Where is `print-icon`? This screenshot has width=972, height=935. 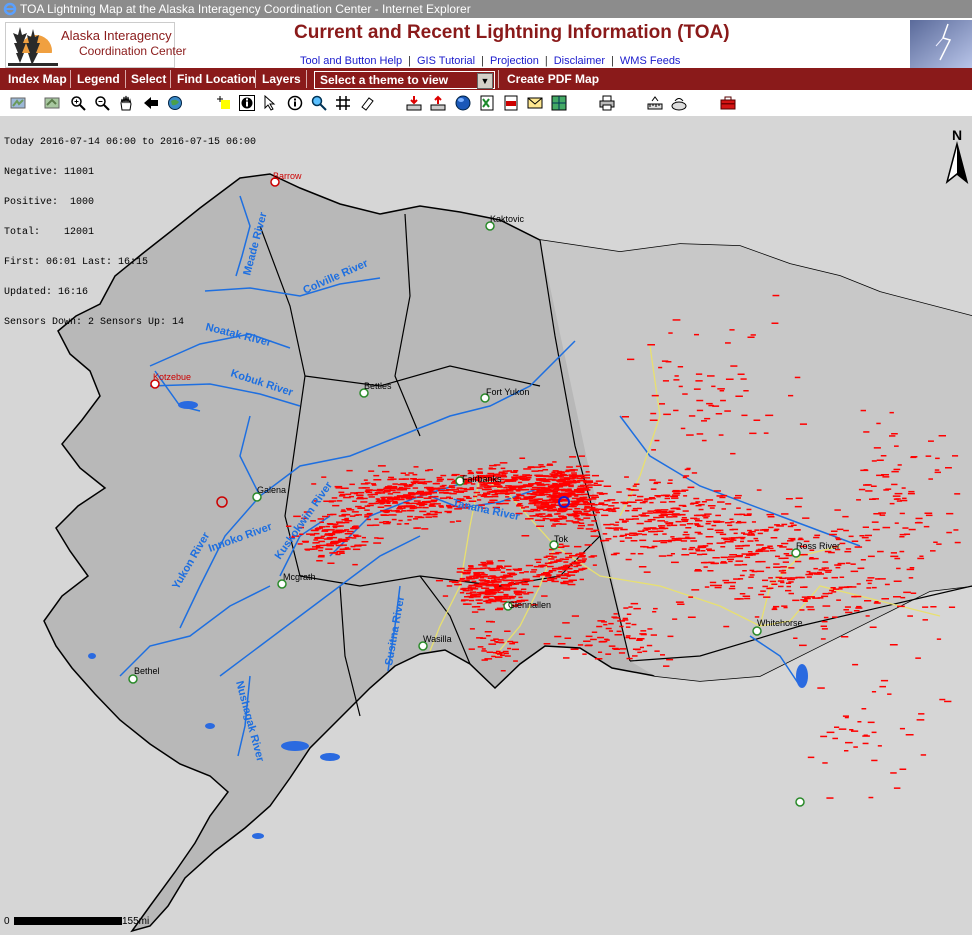
print-icon is located at coordinates (607, 103).